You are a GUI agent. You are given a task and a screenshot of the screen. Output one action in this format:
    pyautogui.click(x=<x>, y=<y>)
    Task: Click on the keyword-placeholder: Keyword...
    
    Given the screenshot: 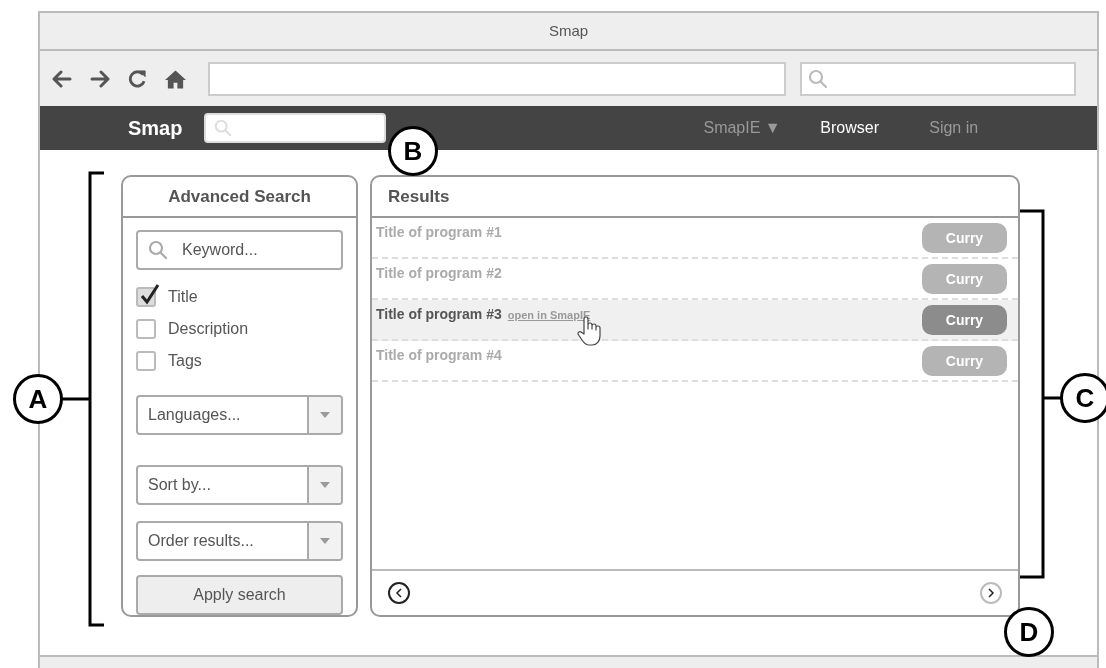 What is the action you would take?
    pyautogui.click(x=220, y=250)
    